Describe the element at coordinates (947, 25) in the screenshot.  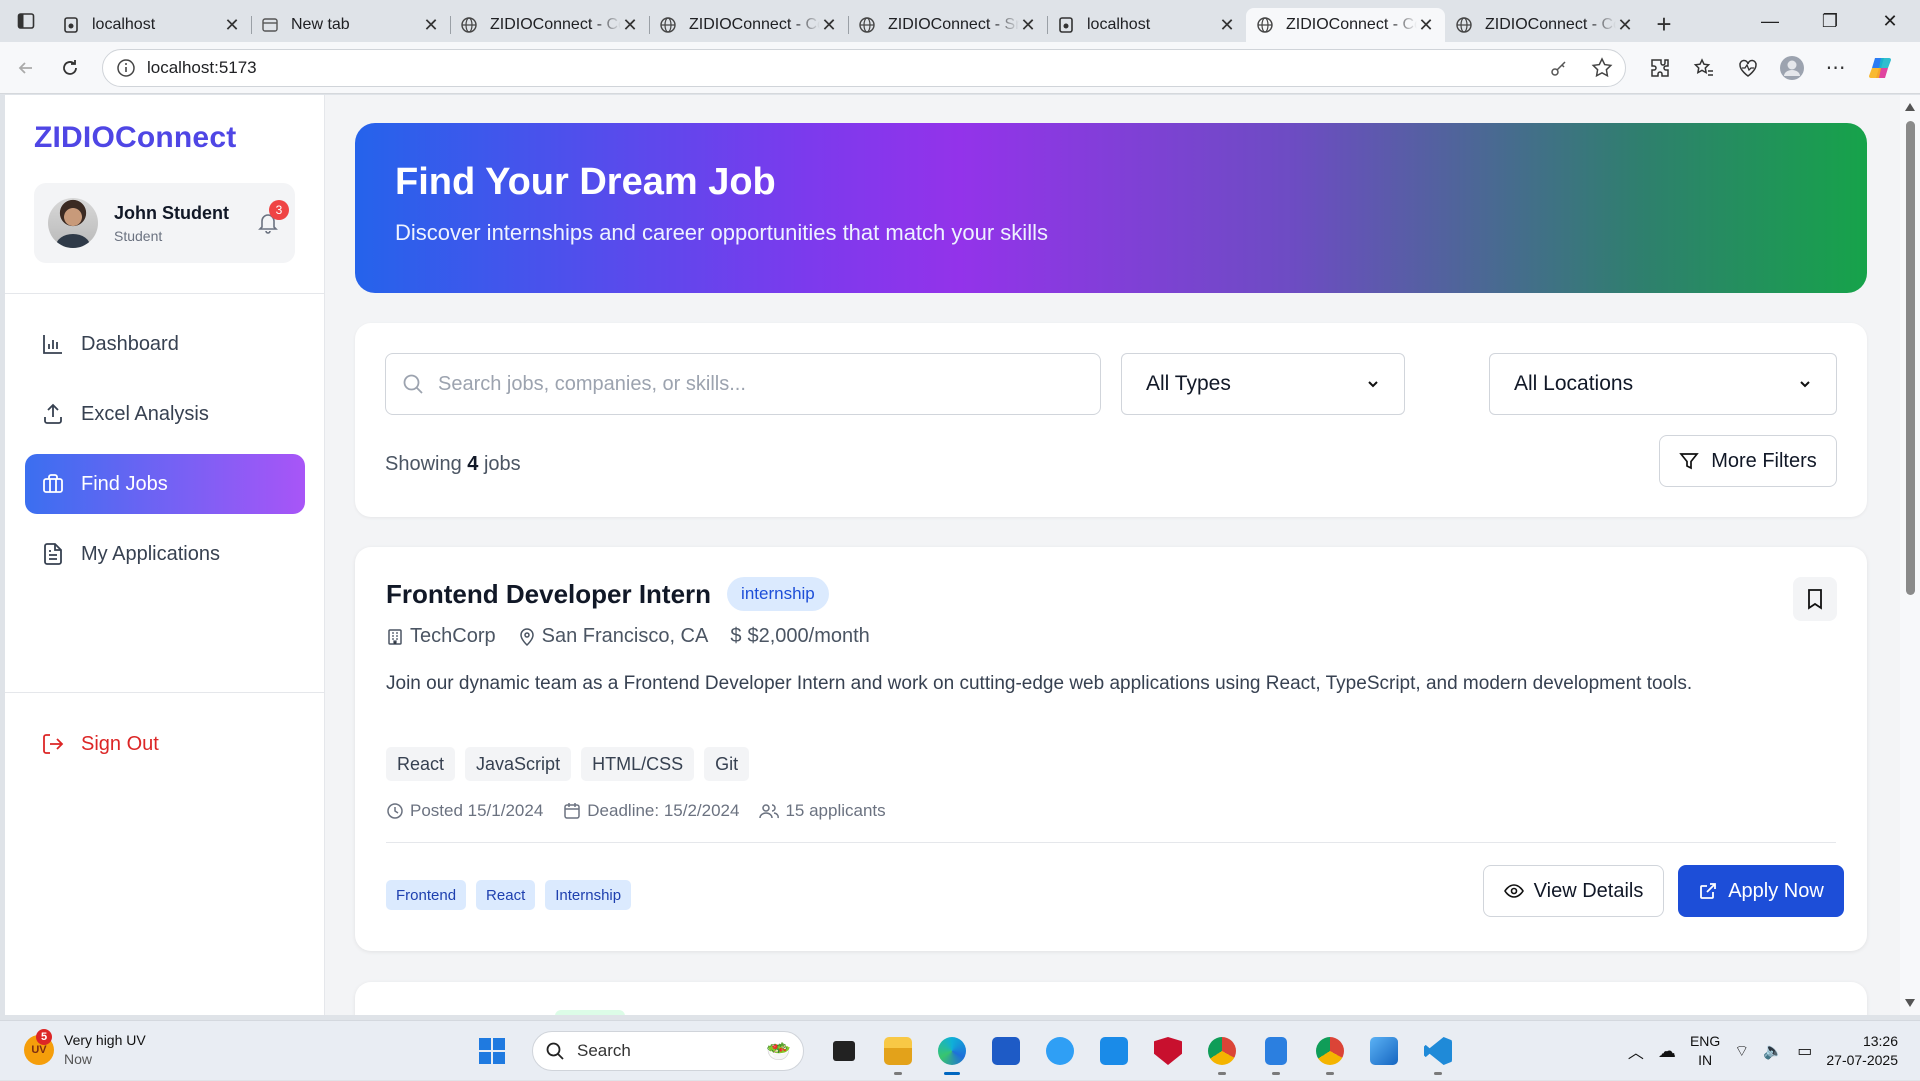
I see `browser-tab: ZIDIOConnect - Sr ✕` at that location.